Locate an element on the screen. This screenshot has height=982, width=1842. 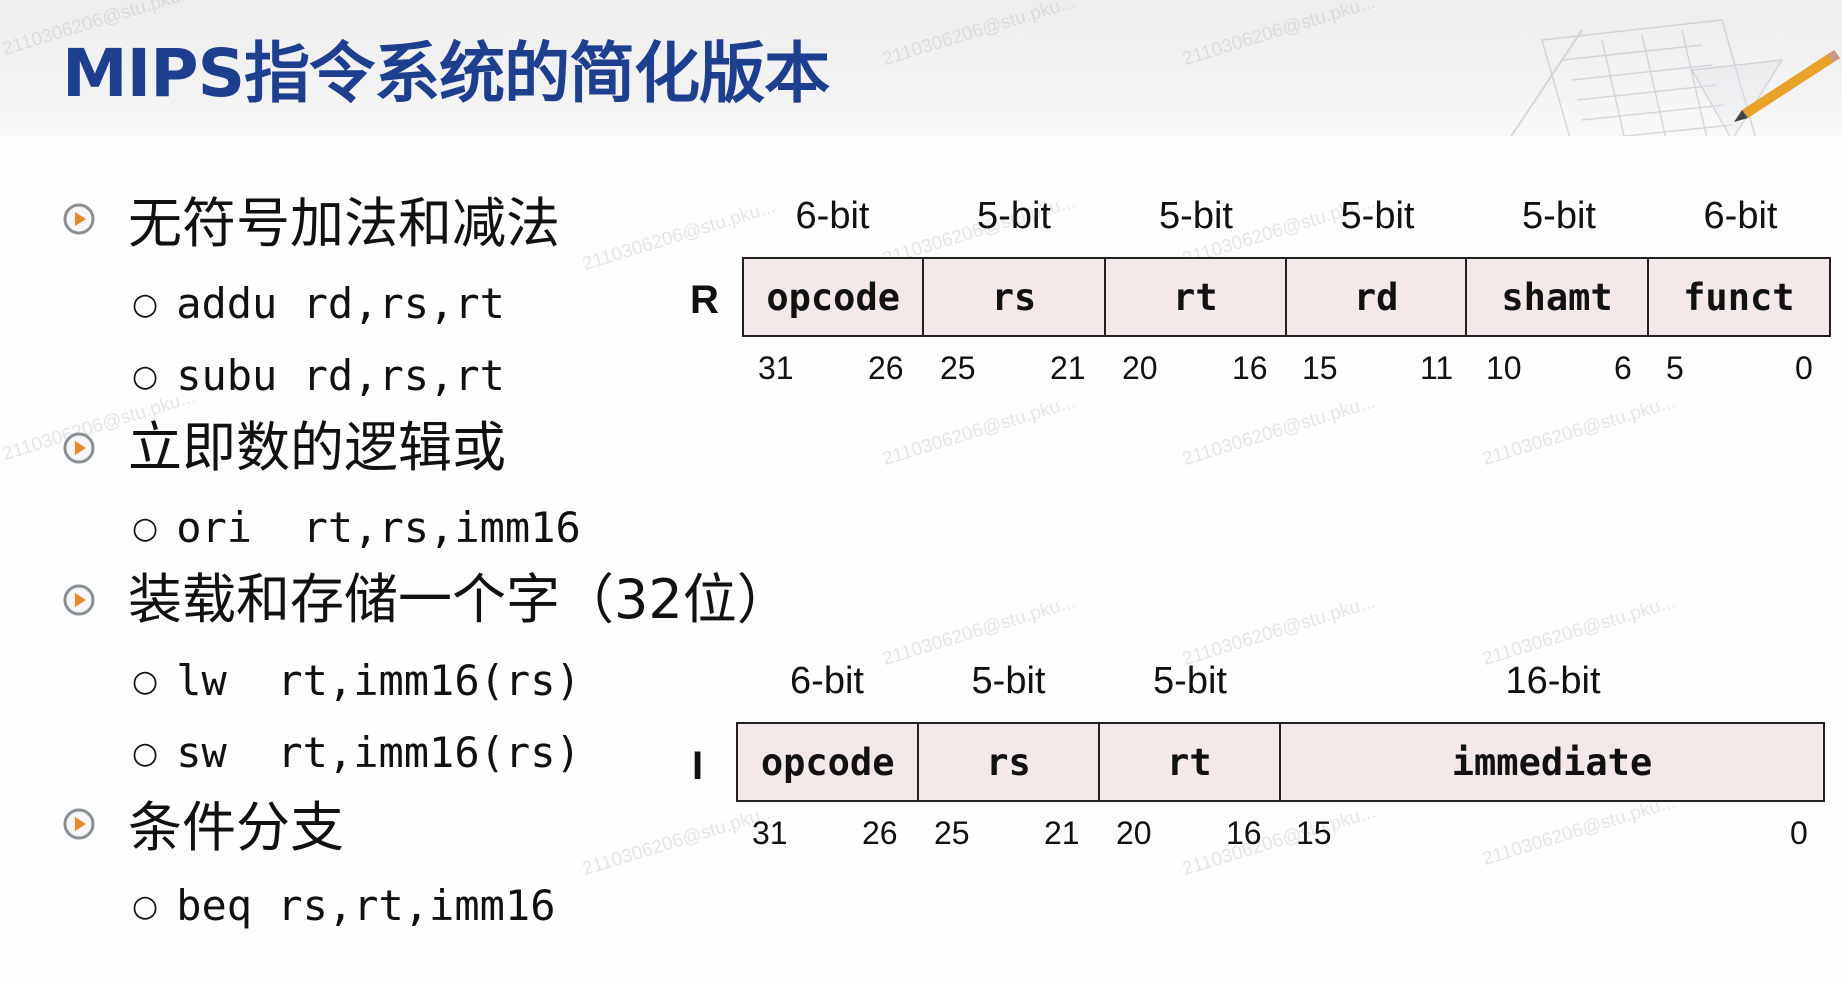
r-field-rd: rd is located at coordinates (1377, 297).